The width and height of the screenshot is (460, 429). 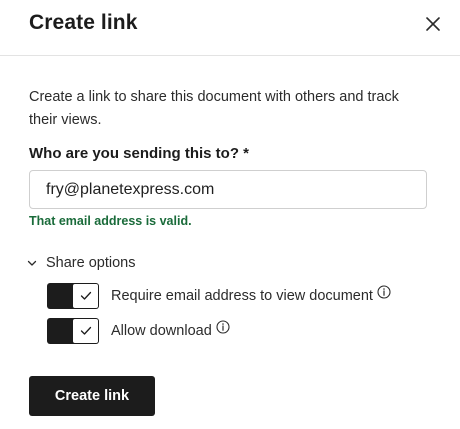 What do you see at coordinates (91, 263) in the screenshot?
I see `share-options-label: Share options` at bounding box center [91, 263].